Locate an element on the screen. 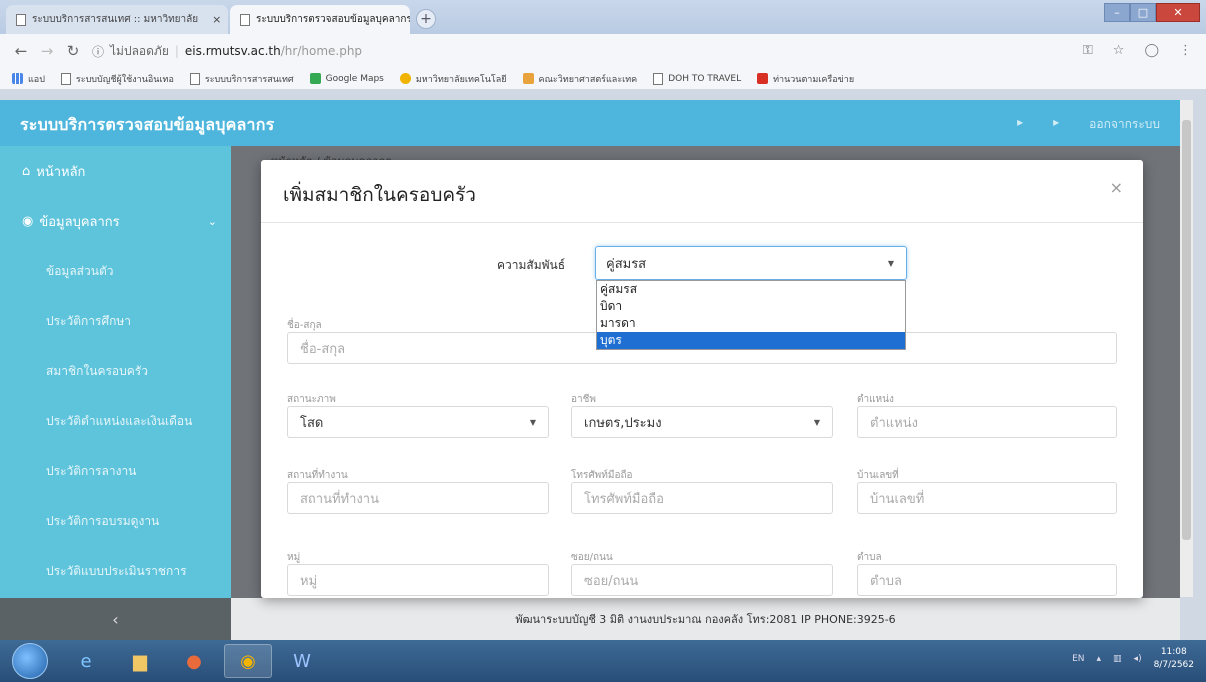 This screenshot has height=682, width=1206. menu-icon: ⋮ is located at coordinates (1185, 50).